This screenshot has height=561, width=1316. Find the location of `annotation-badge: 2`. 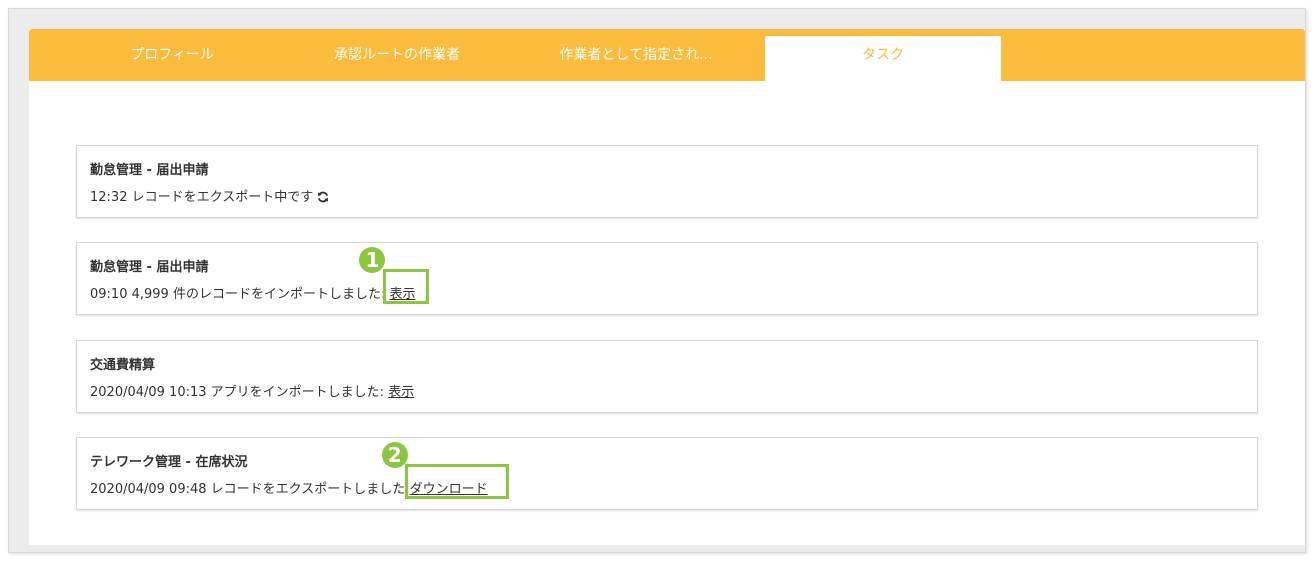

annotation-badge: 2 is located at coordinates (394, 455).